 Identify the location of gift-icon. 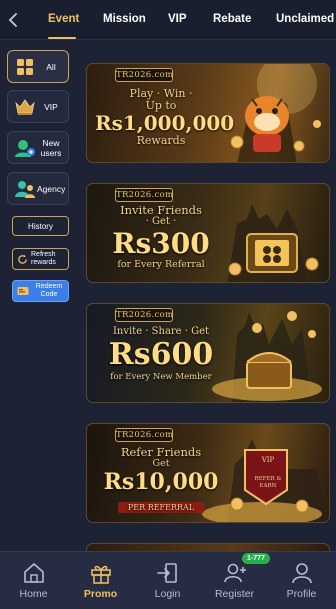
(100, 574).